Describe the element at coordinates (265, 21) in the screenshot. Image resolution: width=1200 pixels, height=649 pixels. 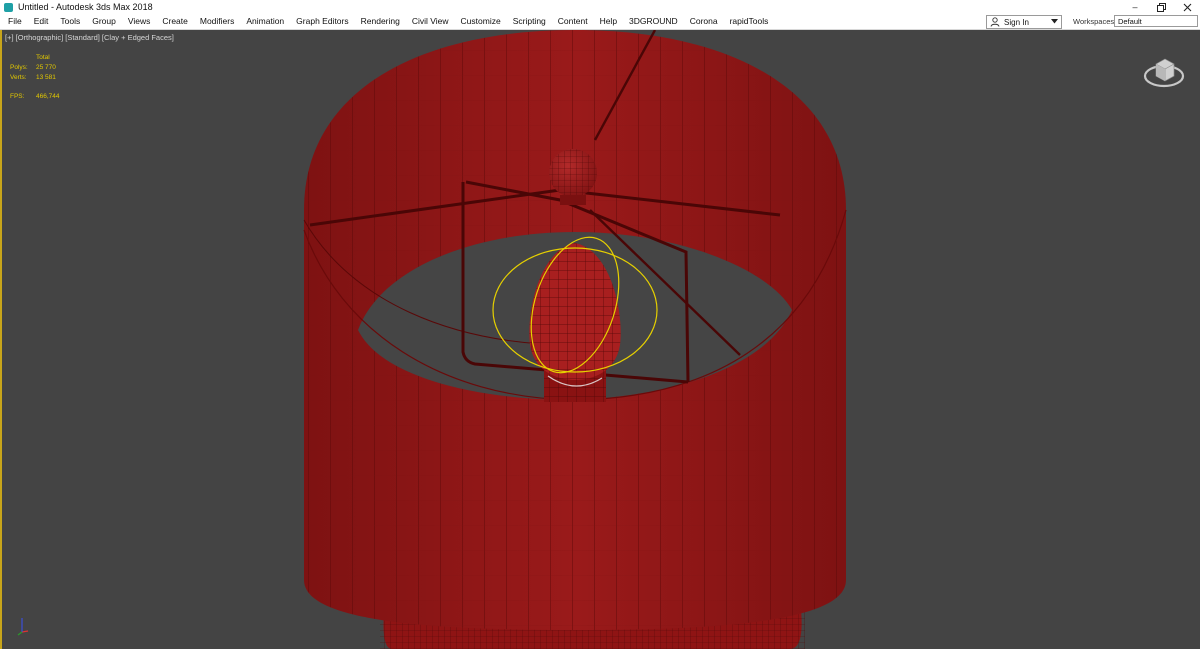
I see `menu-animation: Animation` at that location.